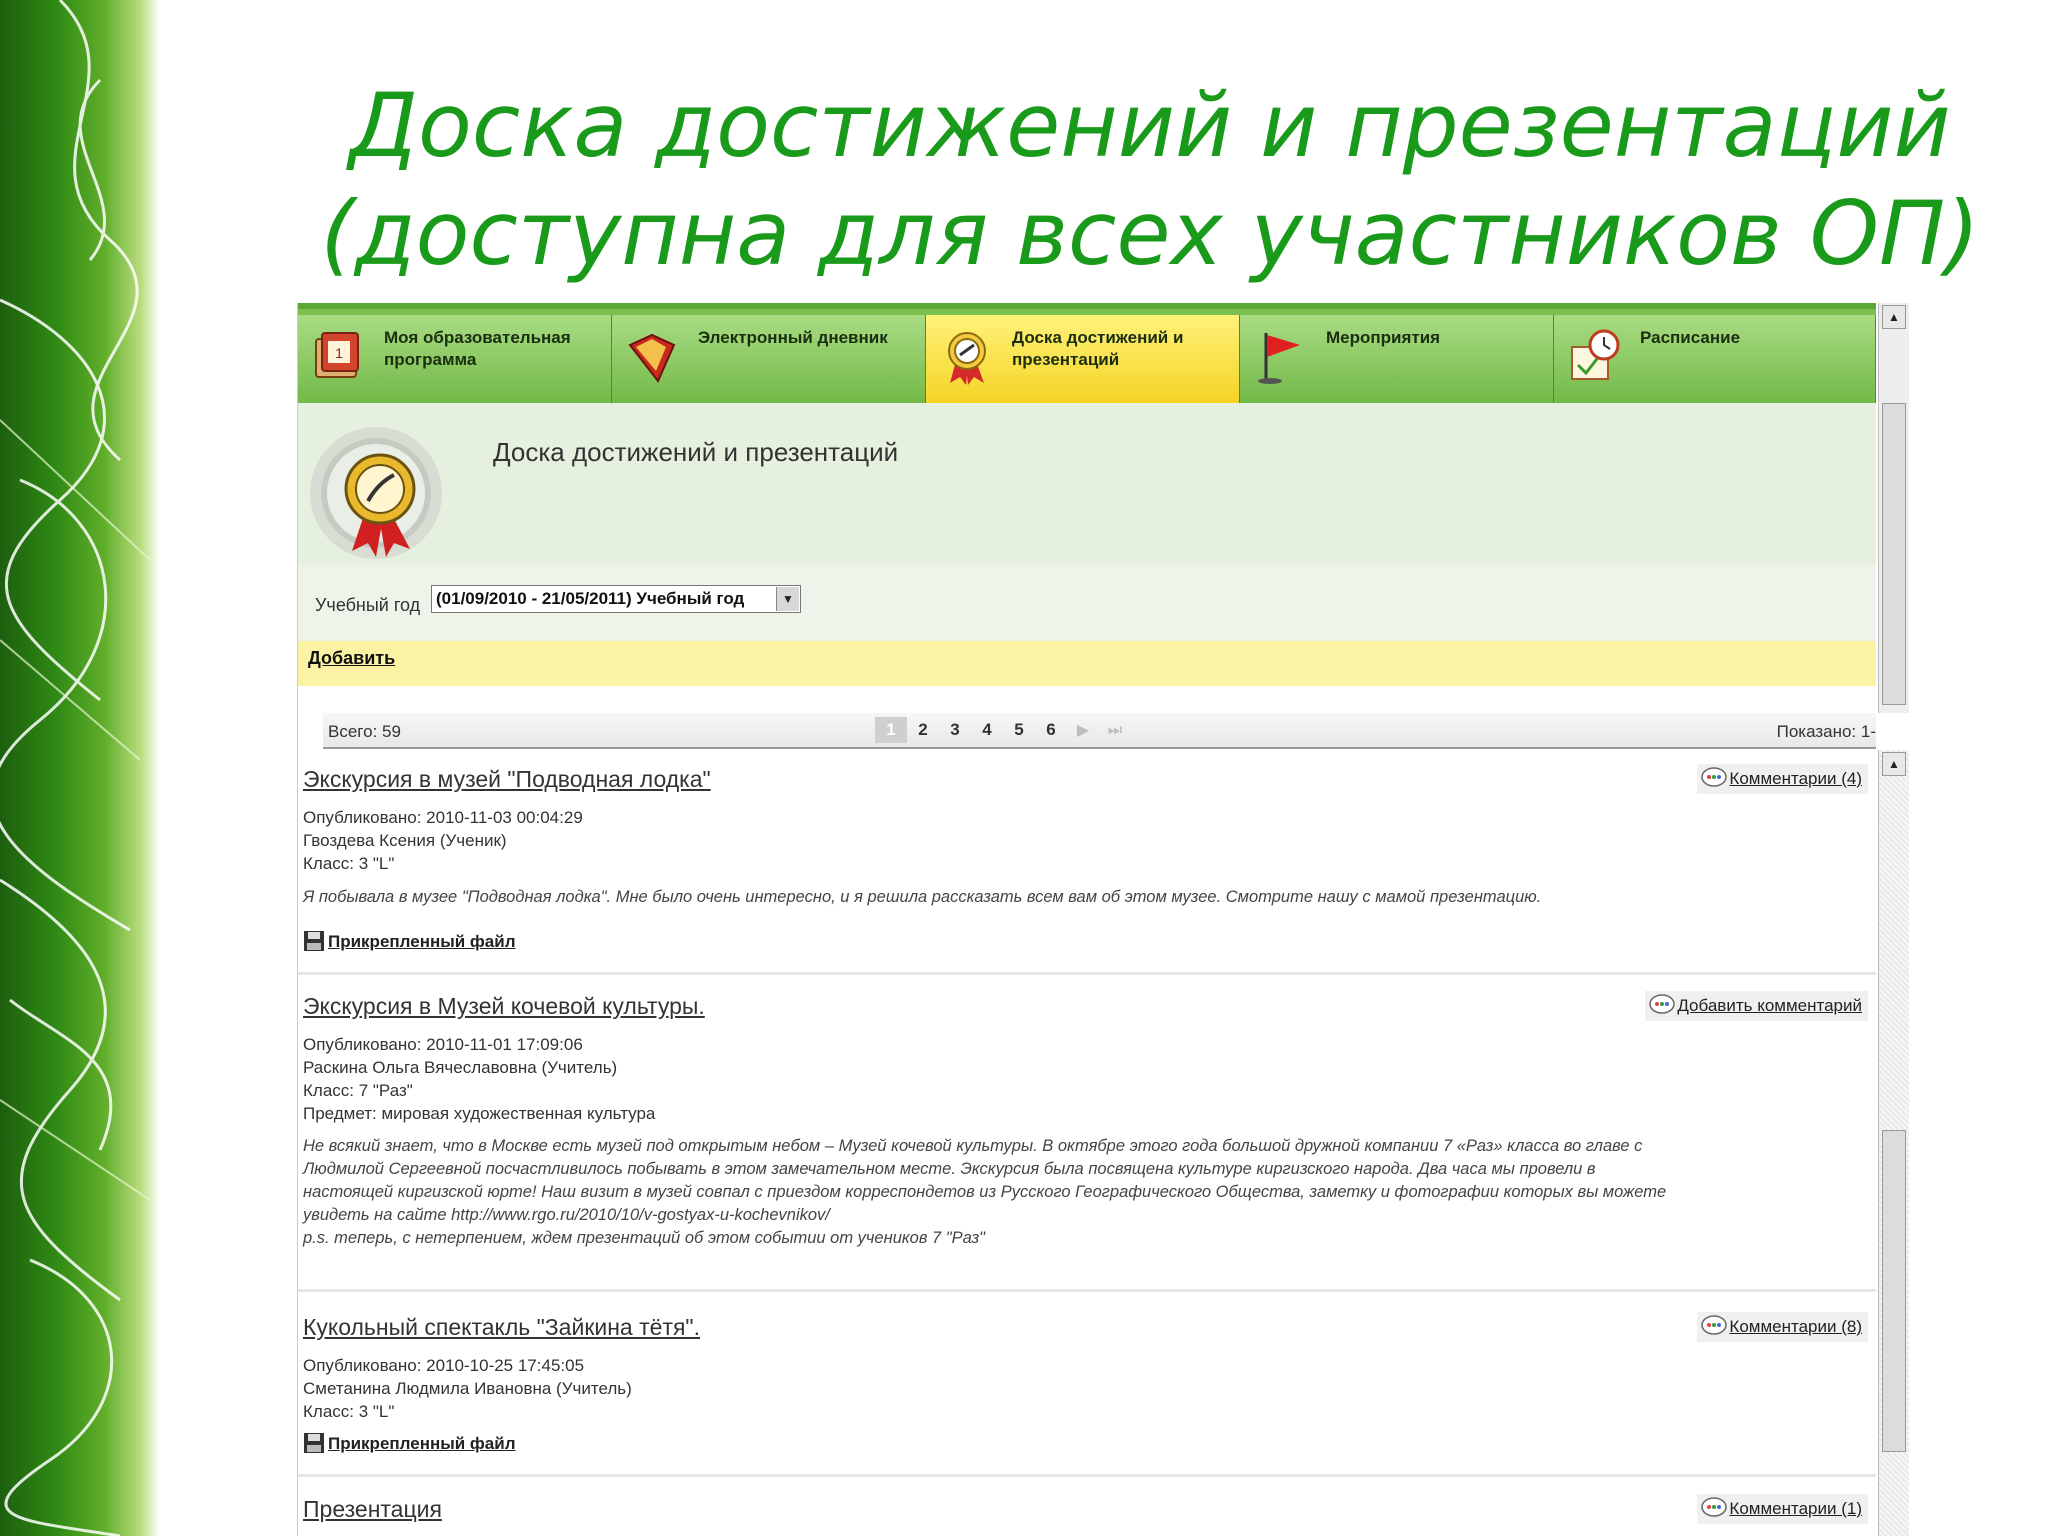  I want to click on svg-text: 1, so click(339, 353).